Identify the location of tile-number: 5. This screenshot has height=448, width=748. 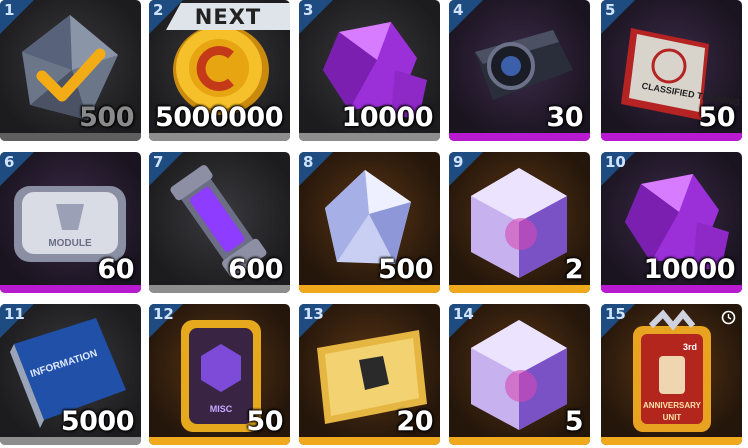
(610, 10).